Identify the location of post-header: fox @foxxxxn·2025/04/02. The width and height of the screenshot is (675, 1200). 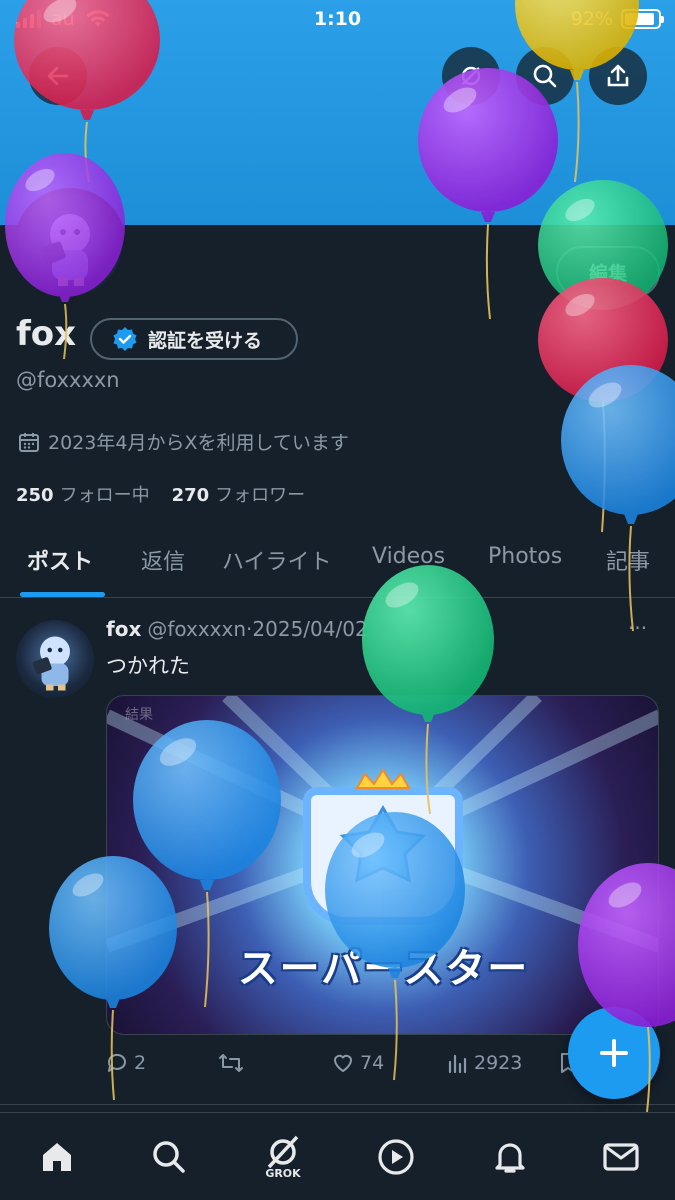
(237, 629).